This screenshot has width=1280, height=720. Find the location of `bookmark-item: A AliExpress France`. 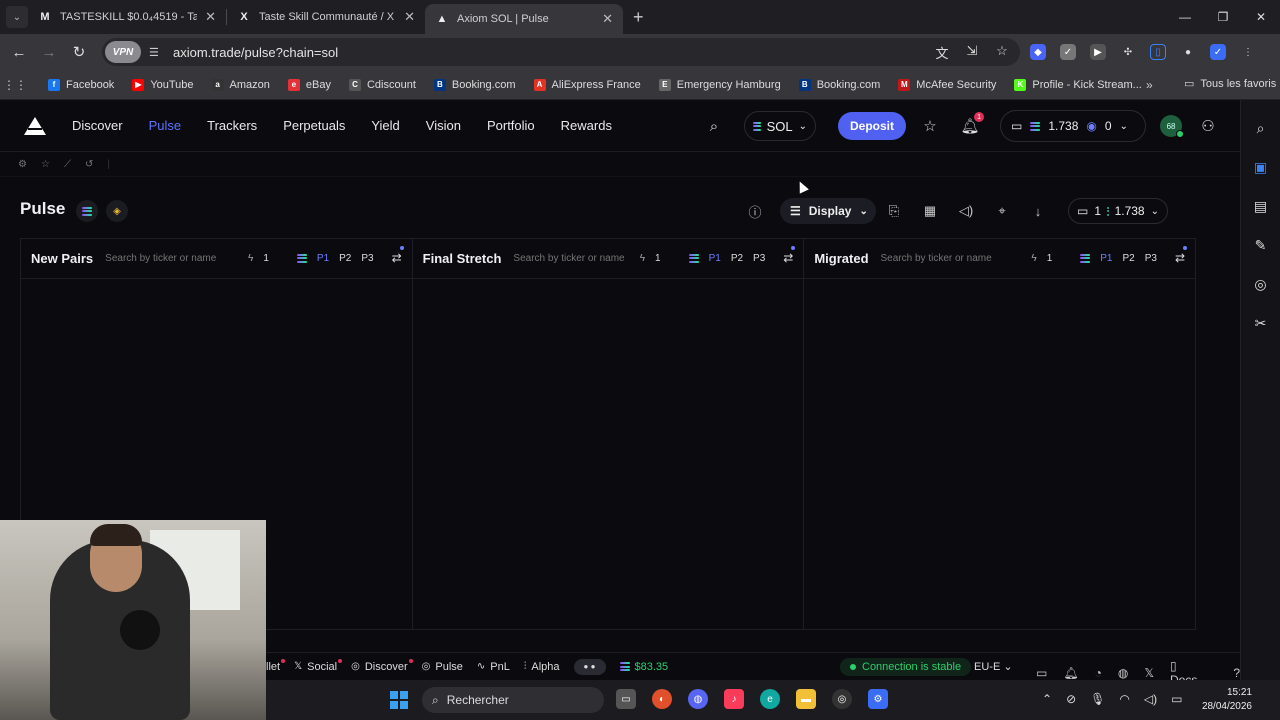

bookmark-item: A AliExpress France is located at coordinates (587, 84).